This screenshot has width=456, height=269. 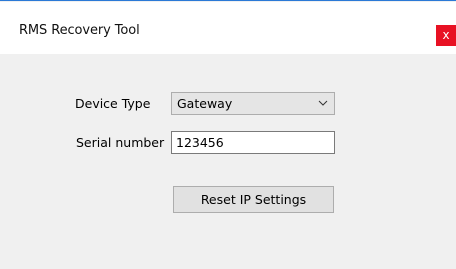 I want to click on serial-number-field: 123456, so click(x=253, y=142).